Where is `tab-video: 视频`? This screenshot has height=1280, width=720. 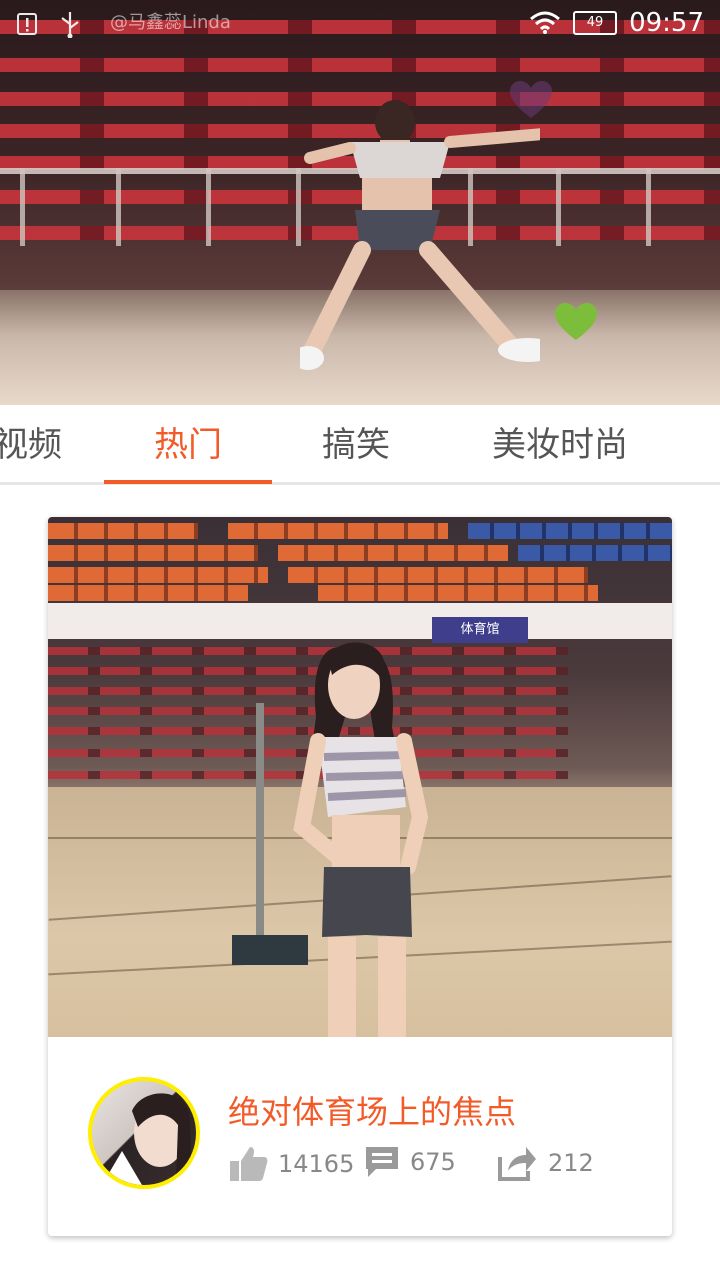 tab-video: 视频 is located at coordinates (39, 445).